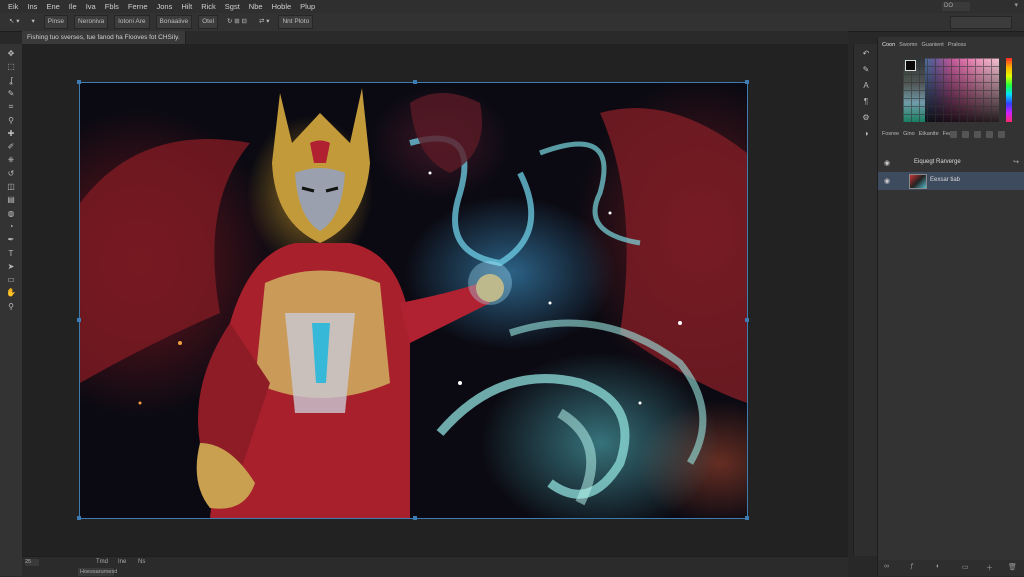 Image resolution: width=1024 pixels, height=577 pixels. Describe the element at coordinates (11, 279) in the screenshot. I see `shape-tool-icon: ▭` at that location.